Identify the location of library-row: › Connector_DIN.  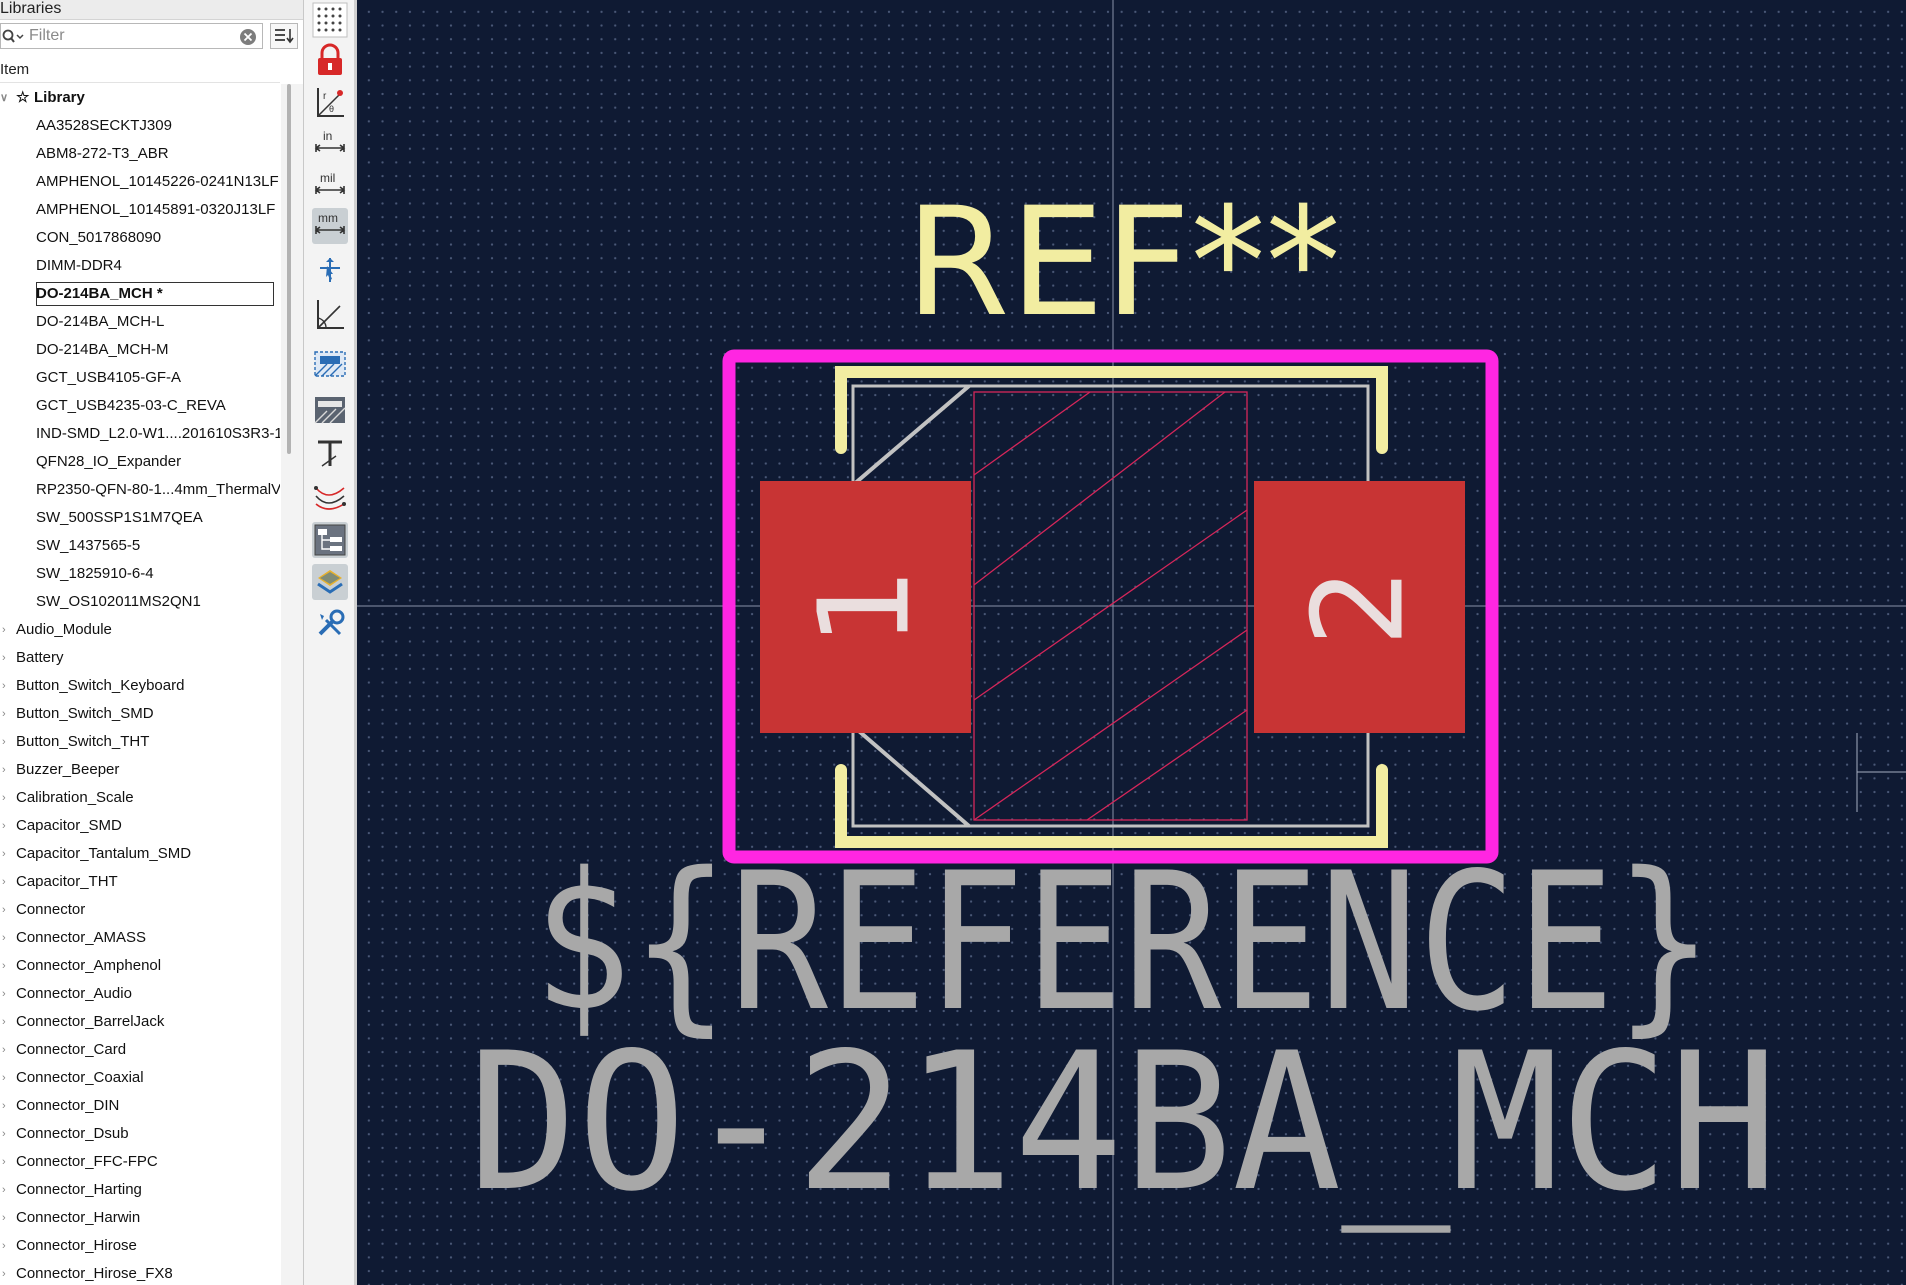
(140, 1106).